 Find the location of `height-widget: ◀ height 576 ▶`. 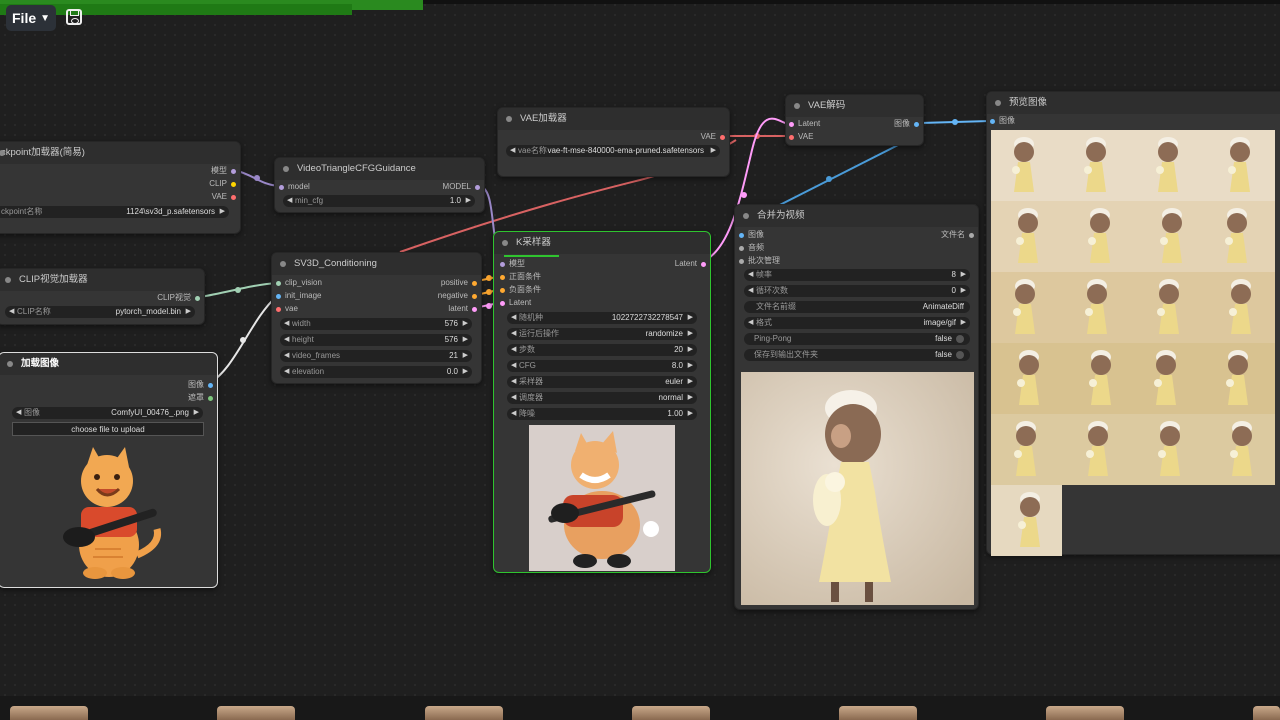

height-widget: ◀ height 576 ▶ is located at coordinates (376, 340).